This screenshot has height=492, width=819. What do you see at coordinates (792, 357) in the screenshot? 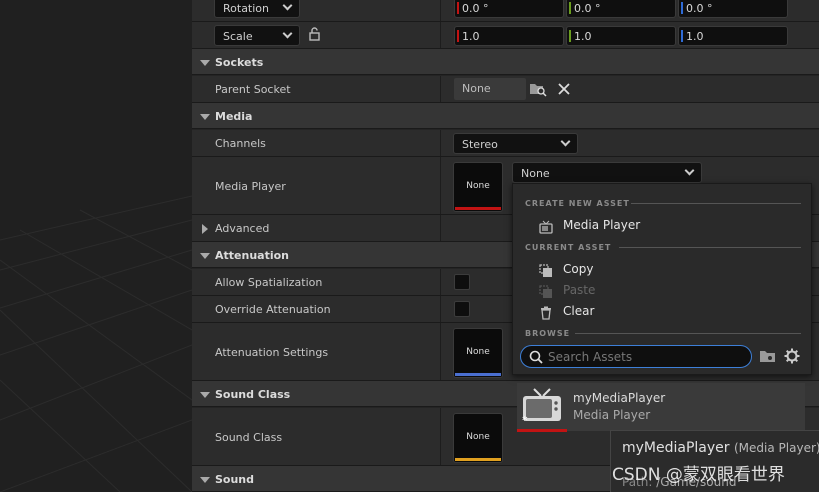
I see `settings-gear-icon` at bounding box center [792, 357].